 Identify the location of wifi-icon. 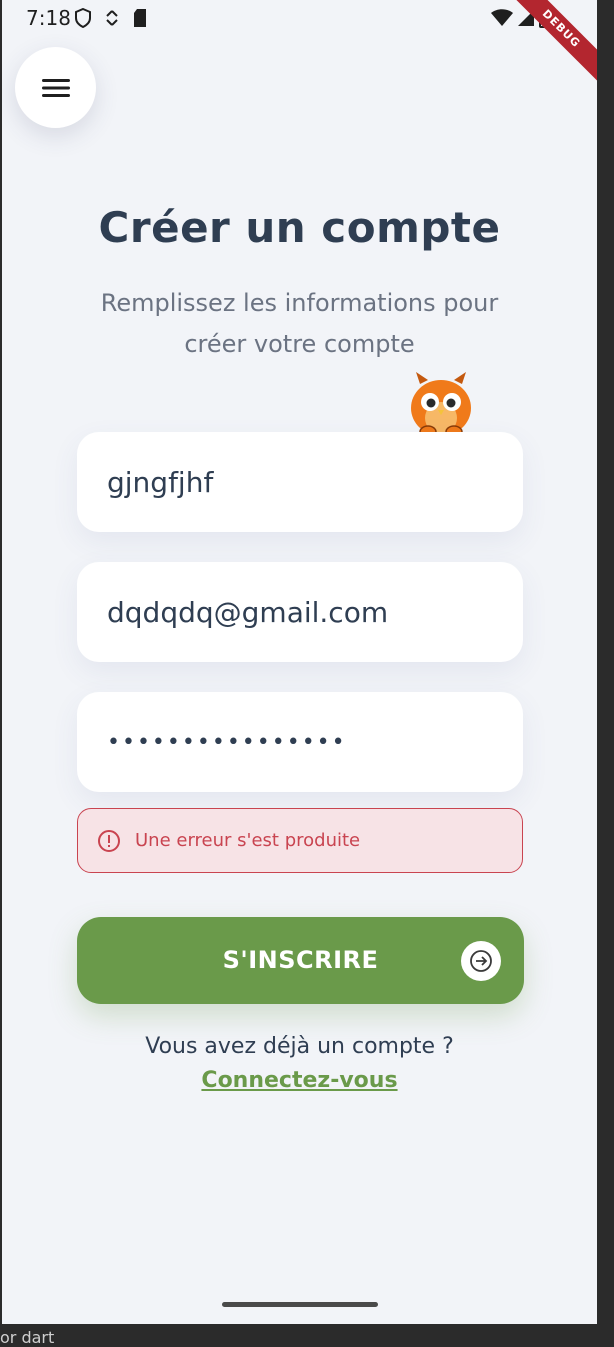
(502, 17).